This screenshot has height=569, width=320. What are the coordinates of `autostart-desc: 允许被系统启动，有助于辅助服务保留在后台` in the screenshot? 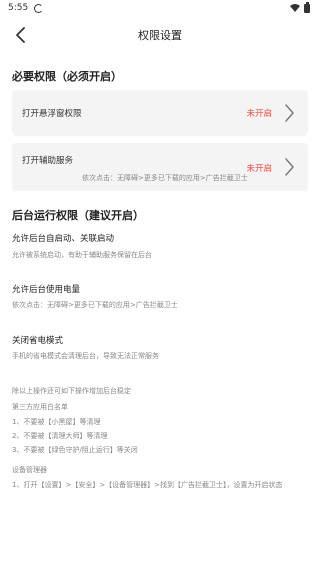 It's located at (82, 255).